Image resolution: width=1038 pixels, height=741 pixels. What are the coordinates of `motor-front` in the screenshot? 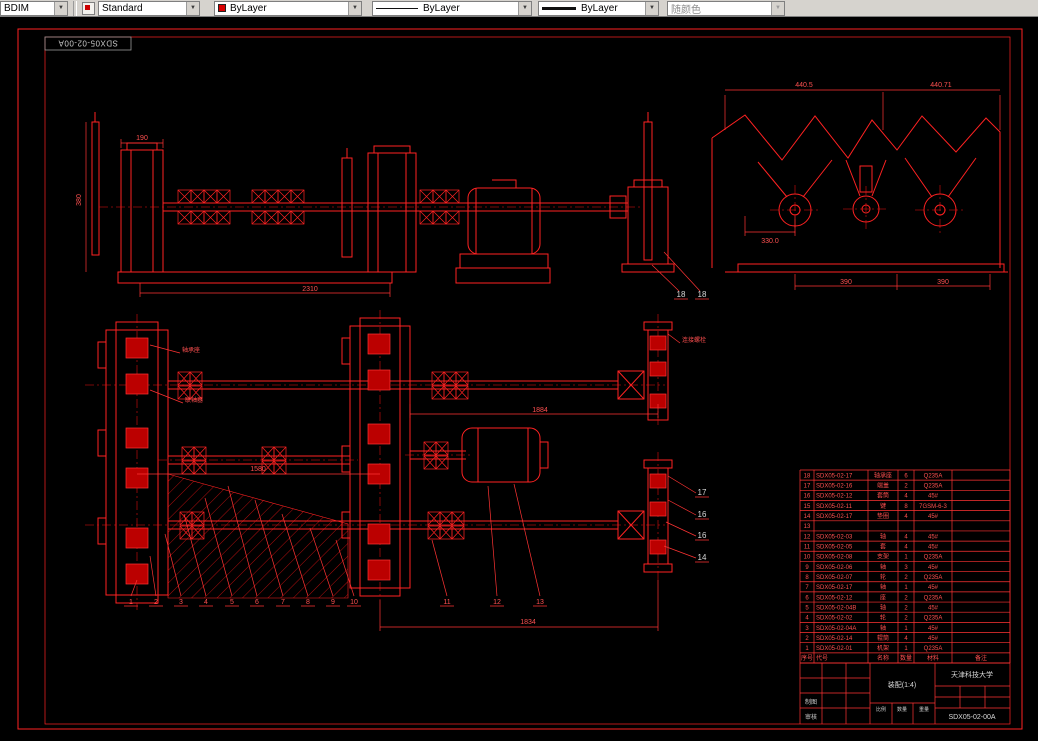 It's located at (504, 221).